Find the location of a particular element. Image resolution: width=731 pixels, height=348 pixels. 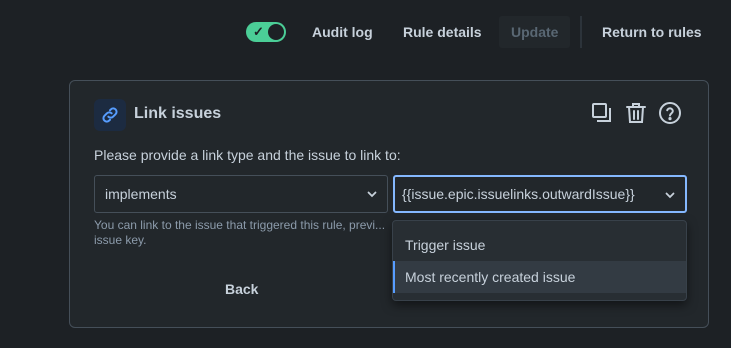

trash-icon is located at coordinates (636, 113).